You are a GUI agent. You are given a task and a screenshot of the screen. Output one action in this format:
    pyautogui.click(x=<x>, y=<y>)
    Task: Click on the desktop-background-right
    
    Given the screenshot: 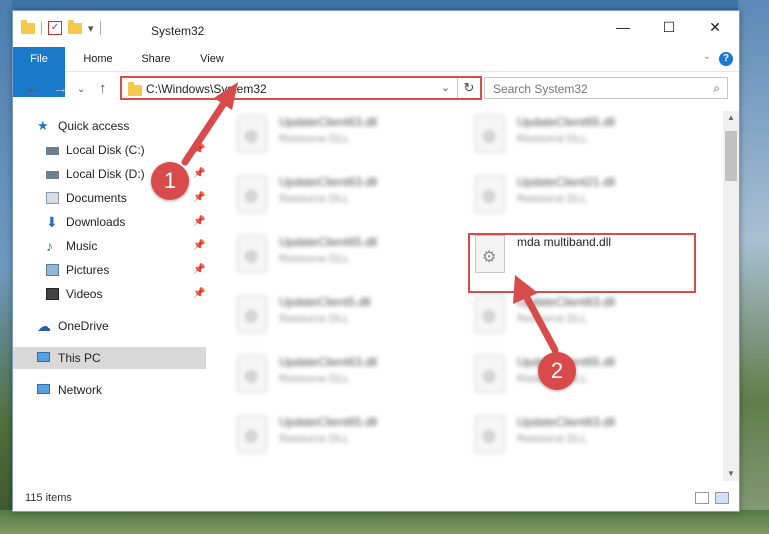 What is the action you would take?
    pyautogui.click(x=753, y=267)
    